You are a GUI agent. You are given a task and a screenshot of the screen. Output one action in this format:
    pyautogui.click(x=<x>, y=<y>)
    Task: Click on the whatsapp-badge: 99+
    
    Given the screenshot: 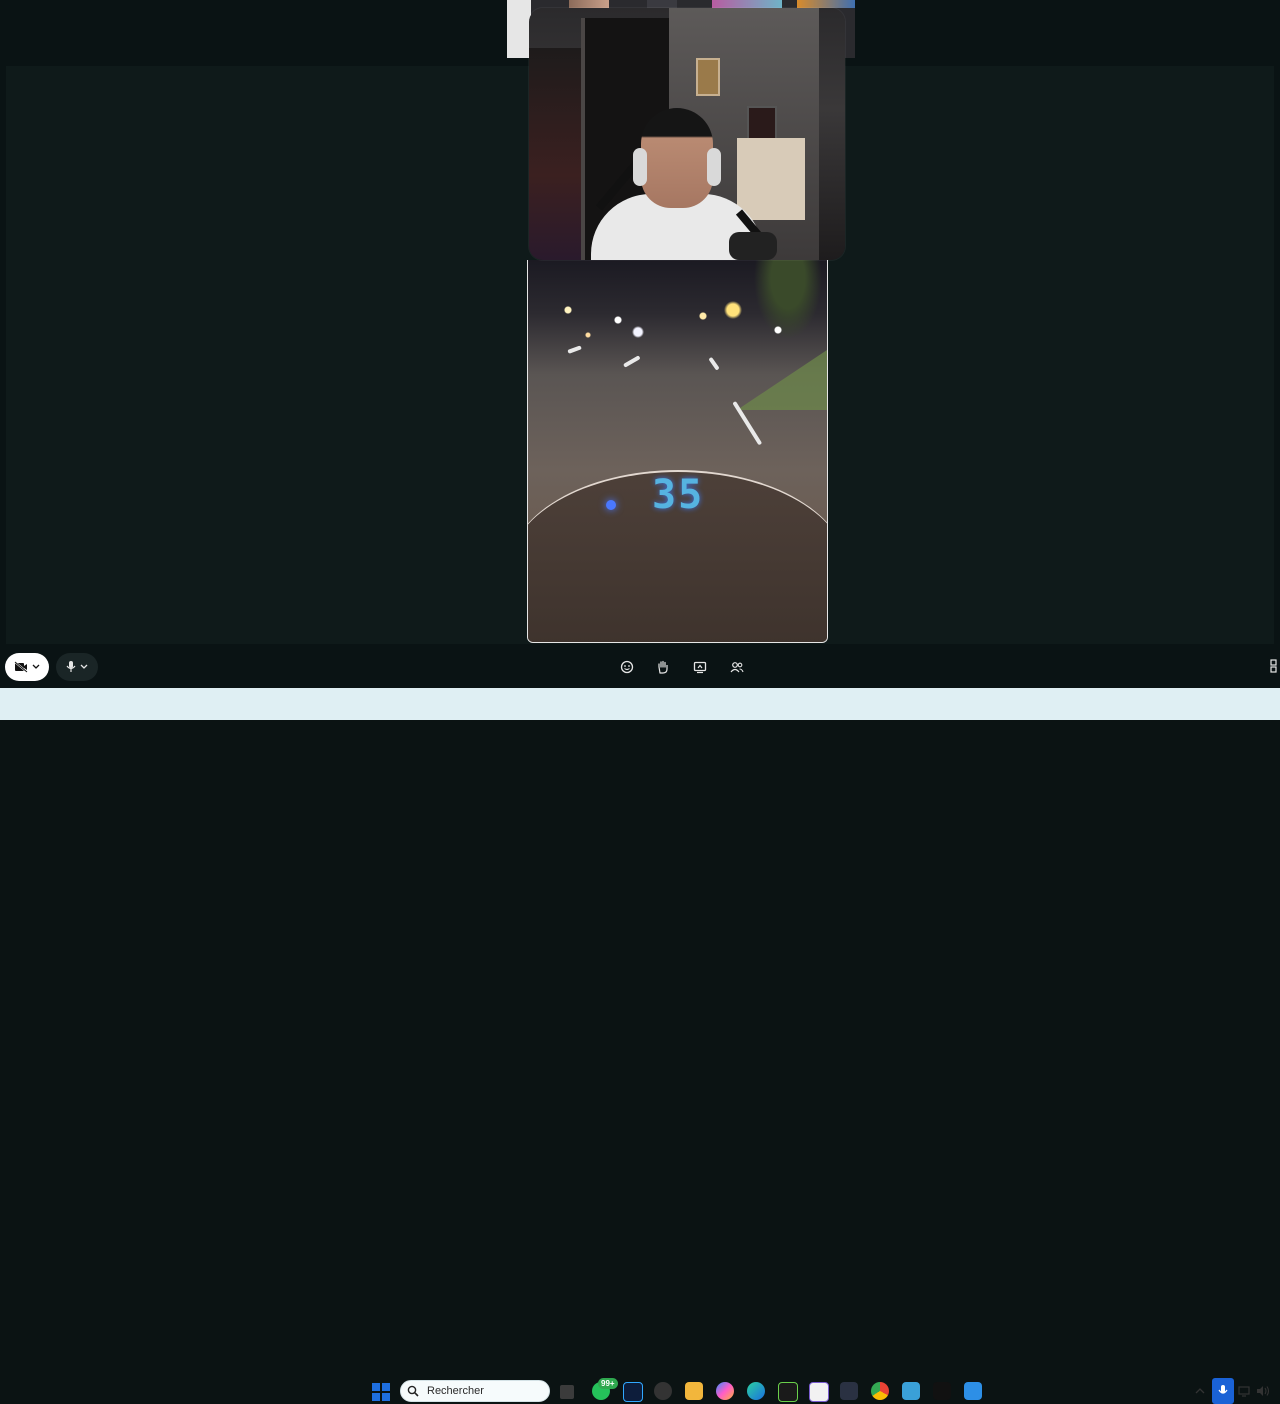 What is the action you would take?
    pyautogui.click(x=608, y=1383)
    